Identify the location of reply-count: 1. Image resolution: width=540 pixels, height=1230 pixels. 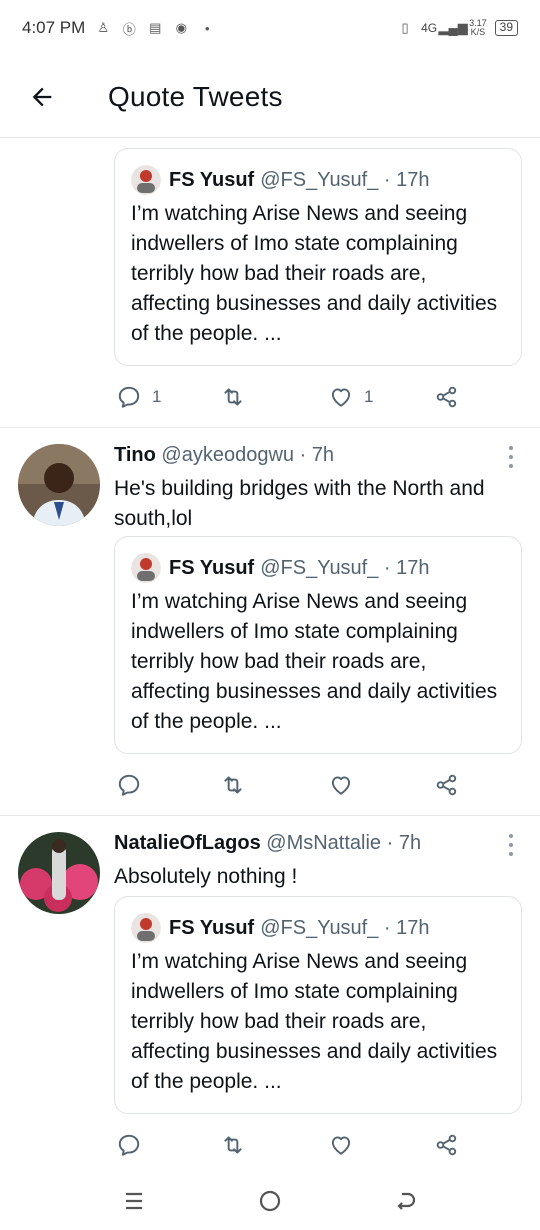
(157, 396).